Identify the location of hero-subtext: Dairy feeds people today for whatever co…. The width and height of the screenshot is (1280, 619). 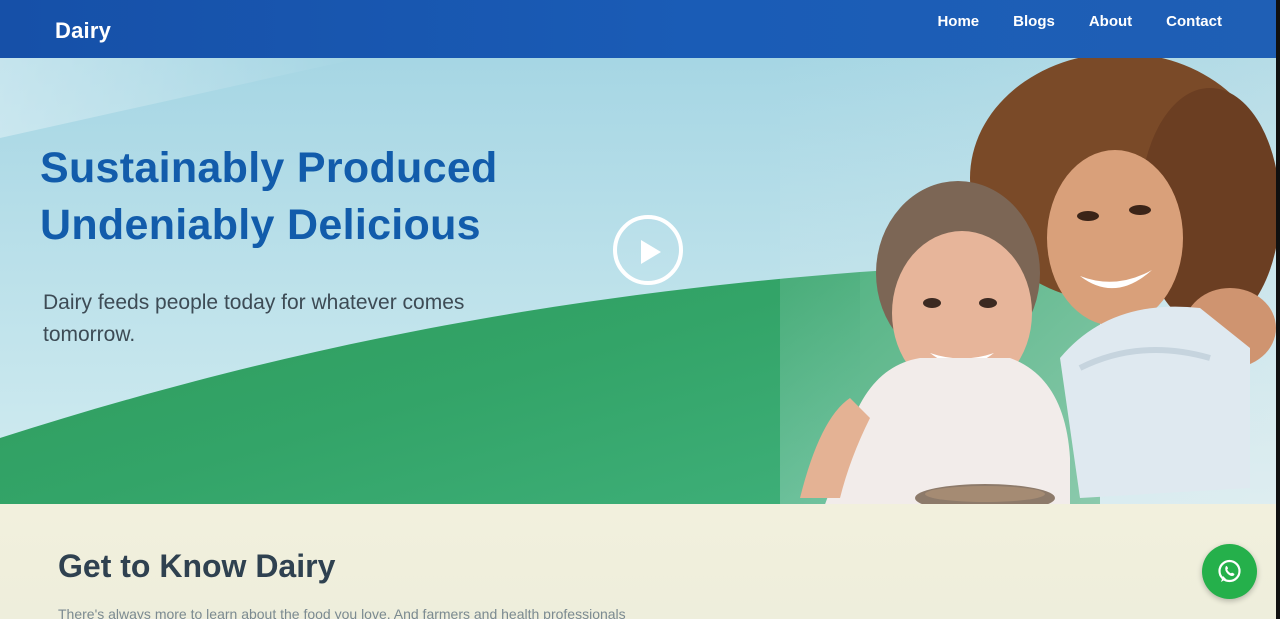
(254, 318).